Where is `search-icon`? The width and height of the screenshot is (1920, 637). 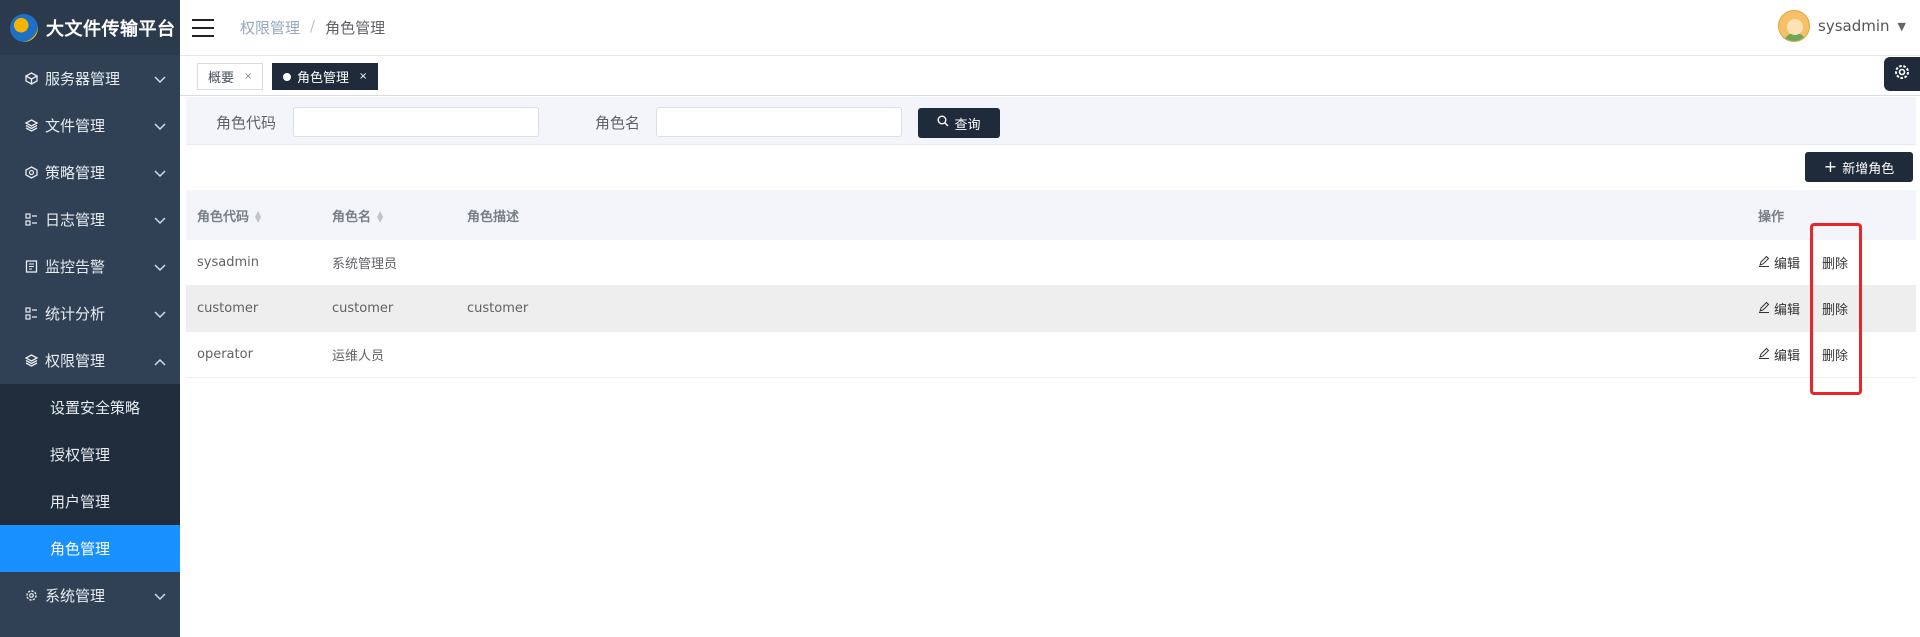 search-icon is located at coordinates (943, 123).